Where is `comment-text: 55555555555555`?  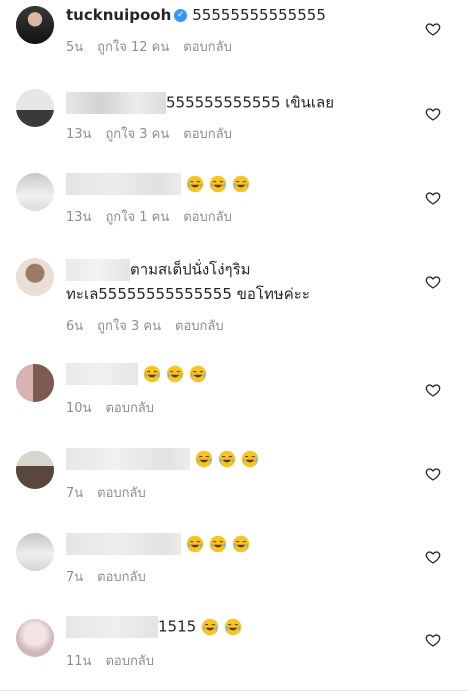 comment-text: 55555555555555 is located at coordinates (259, 15).